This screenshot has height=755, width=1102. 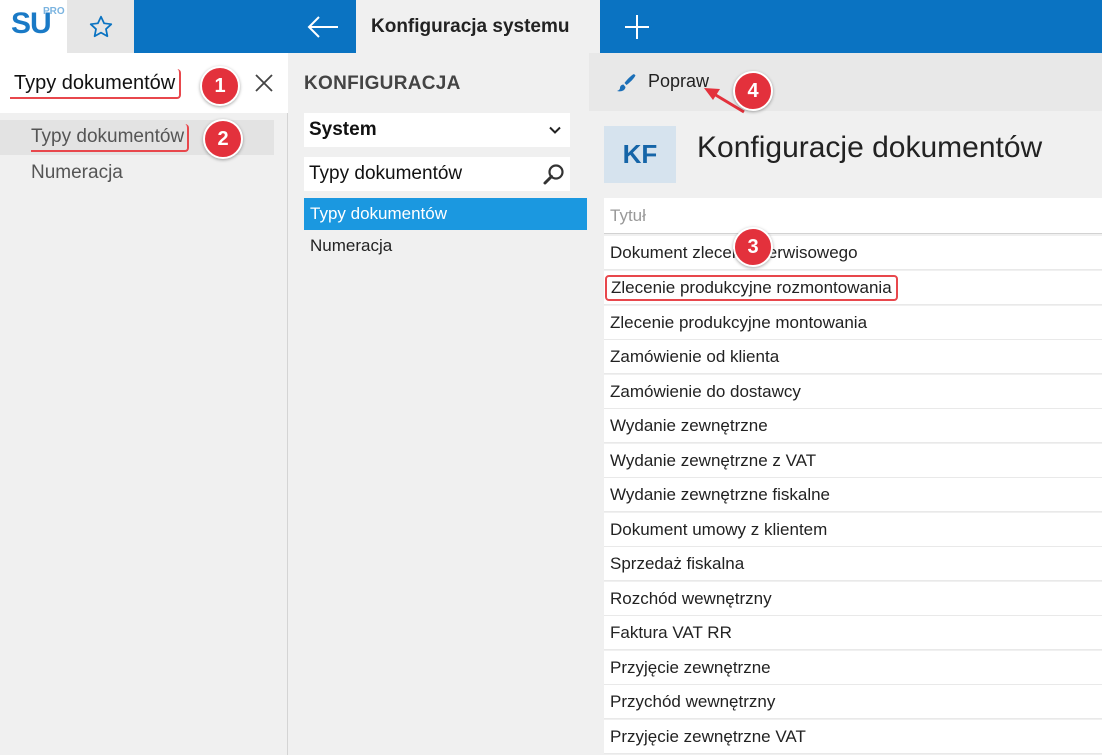 I want to click on table-row: Faktura VAT RR, so click(x=853, y=633).